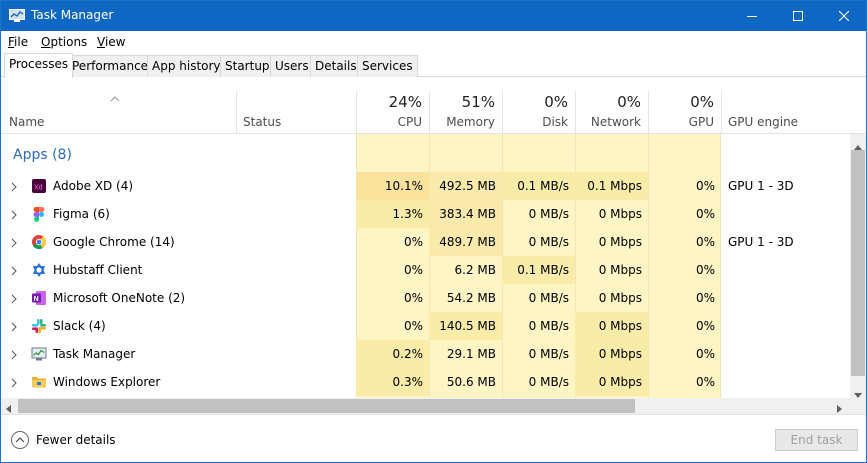  Describe the element at coordinates (408, 382) in the screenshot. I see `cpu-value: 0.3%` at that location.